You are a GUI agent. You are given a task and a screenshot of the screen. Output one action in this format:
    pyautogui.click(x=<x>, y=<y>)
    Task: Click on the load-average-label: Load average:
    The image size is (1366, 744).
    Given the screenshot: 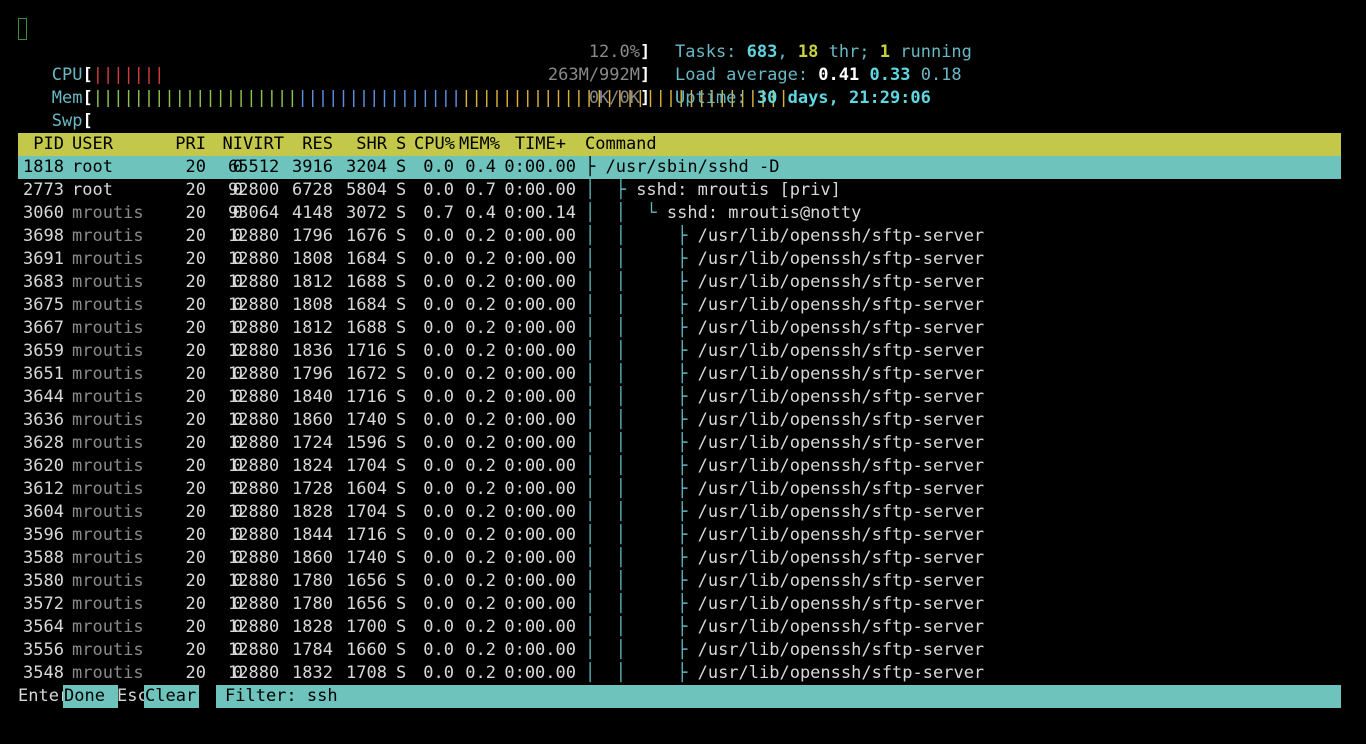 What is the action you would take?
    pyautogui.click(x=747, y=75)
    